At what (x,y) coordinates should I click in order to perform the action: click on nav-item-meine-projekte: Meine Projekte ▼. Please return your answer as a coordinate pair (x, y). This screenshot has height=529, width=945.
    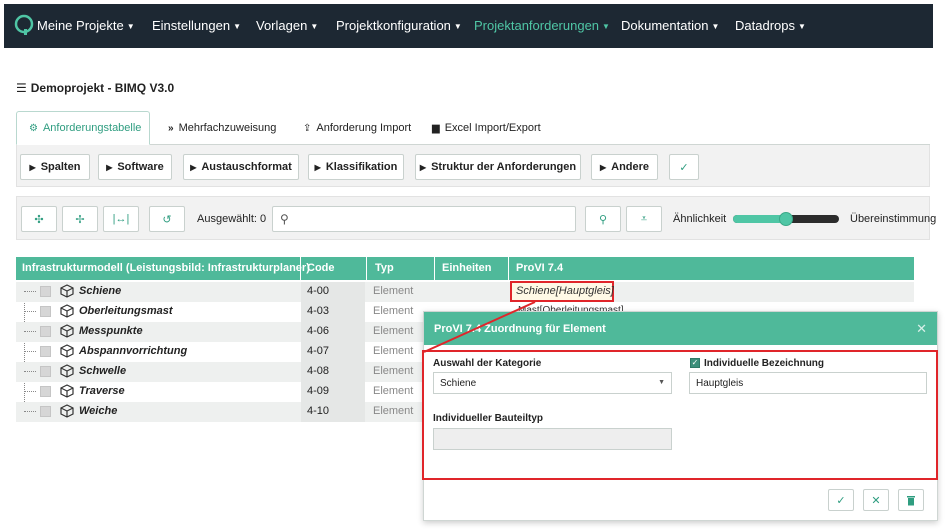
    Looking at the image, I should click on (86, 25).